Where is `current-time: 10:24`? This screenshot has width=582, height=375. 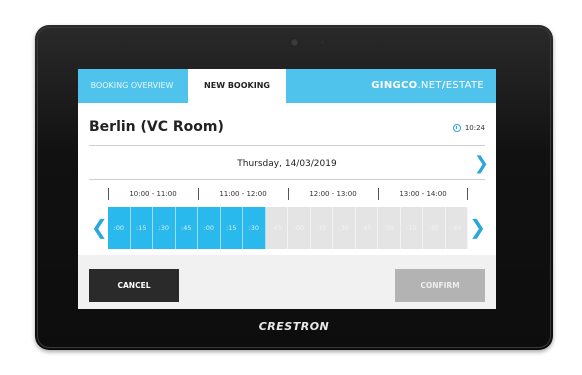
current-time: 10:24 is located at coordinates (468, 128).